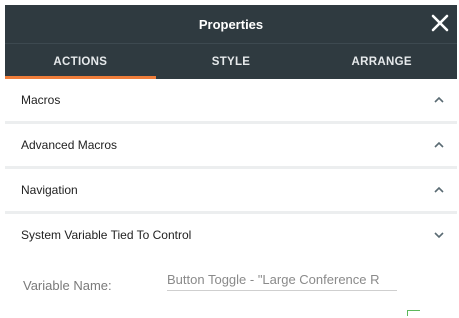 The height and width of the screenshot is (318, 459). Describe the element at coordinates (439, 235) in the screenshot. I see `chevron-down-icon` at that location.